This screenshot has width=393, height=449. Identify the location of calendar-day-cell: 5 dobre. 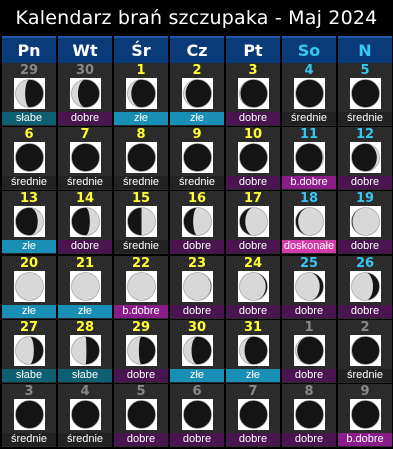
(141, 415).